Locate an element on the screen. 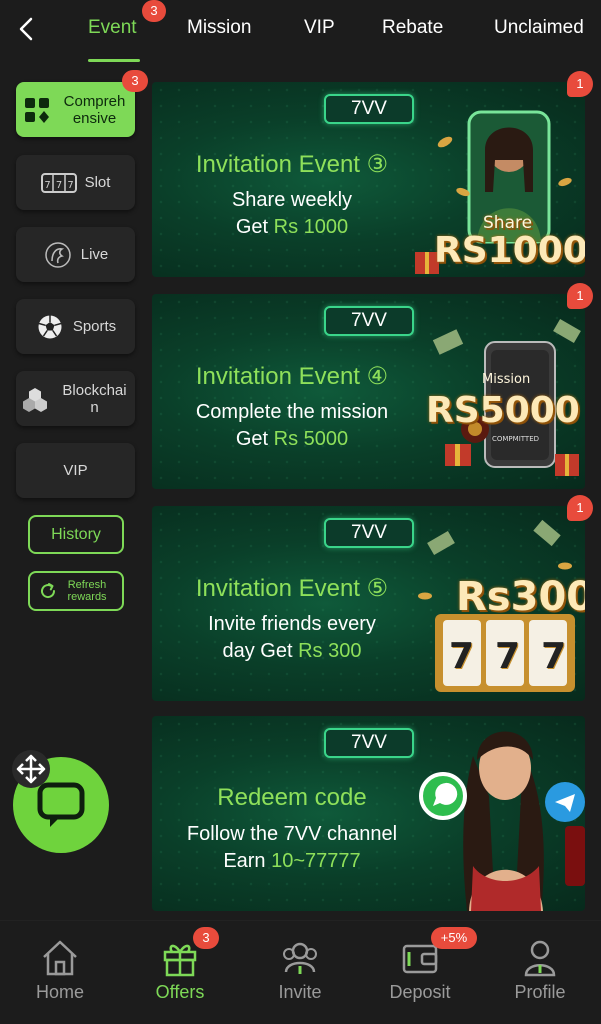  banner-line-2: Get Rs 5000 is located at coordinates (292, 439).